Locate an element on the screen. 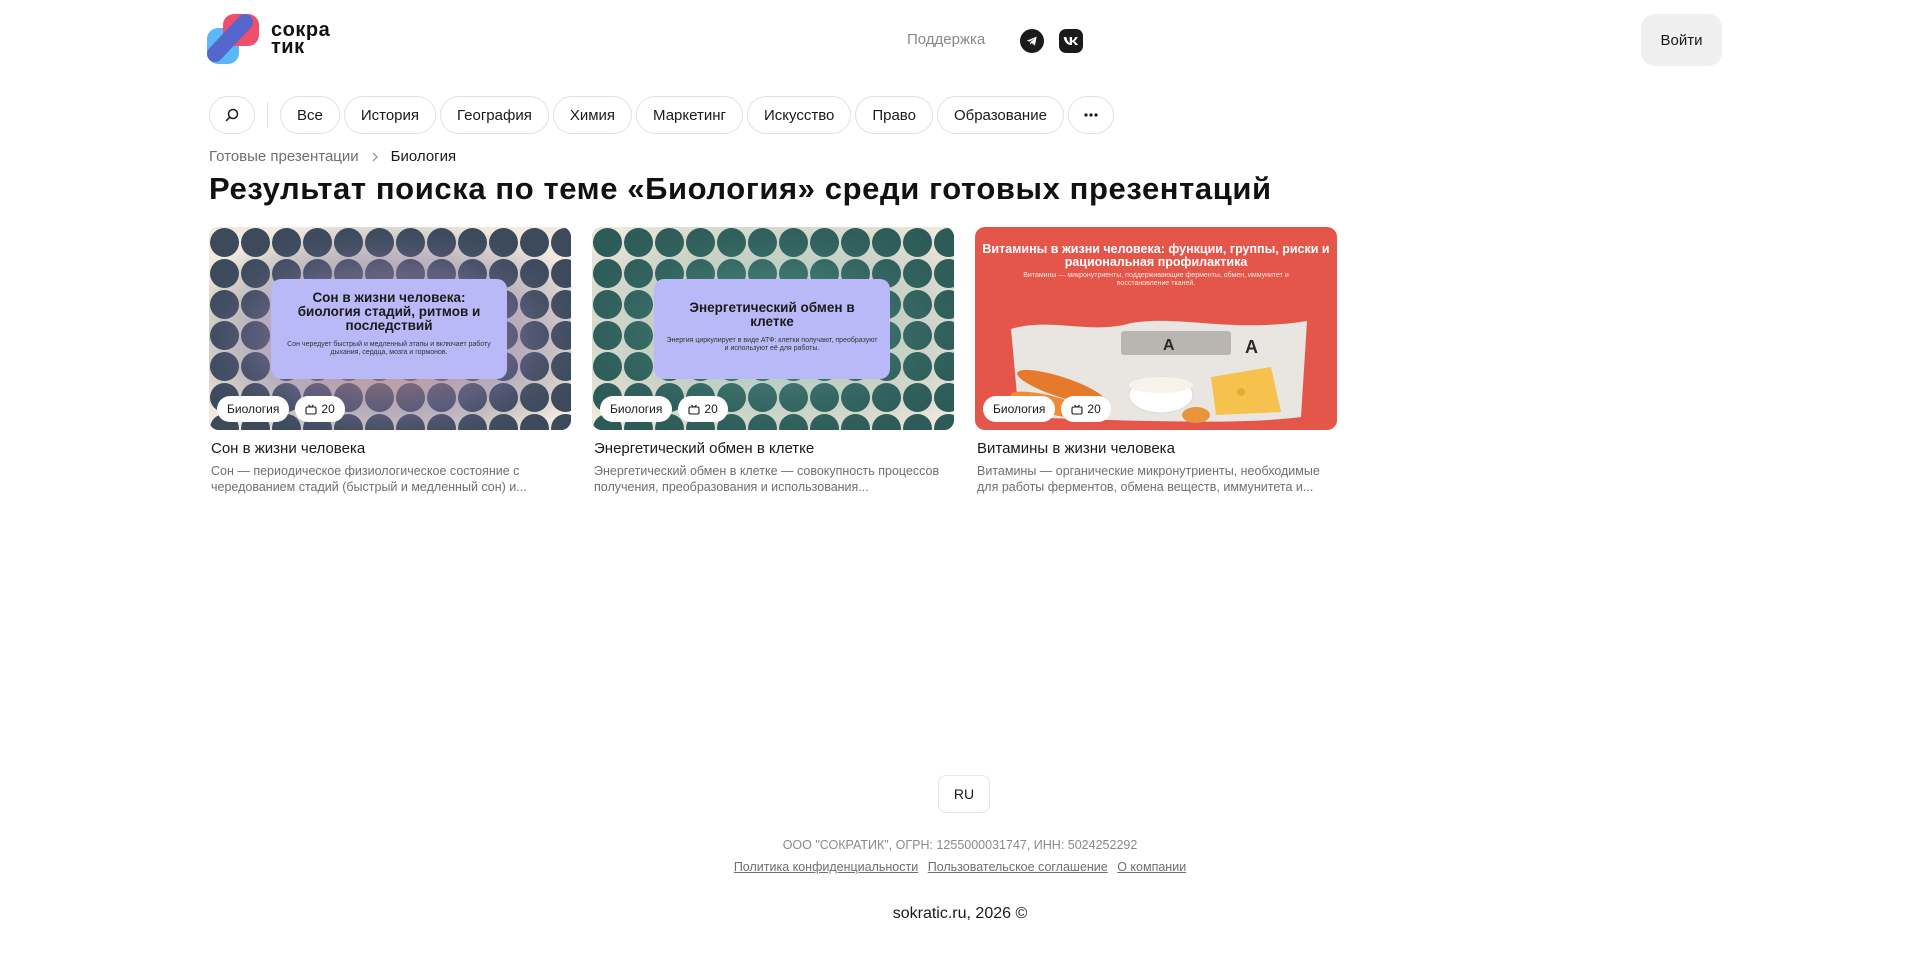 The height and width of the screenshot is (953, 1920). logo-mark-icon is located at coordinates (233, 39).